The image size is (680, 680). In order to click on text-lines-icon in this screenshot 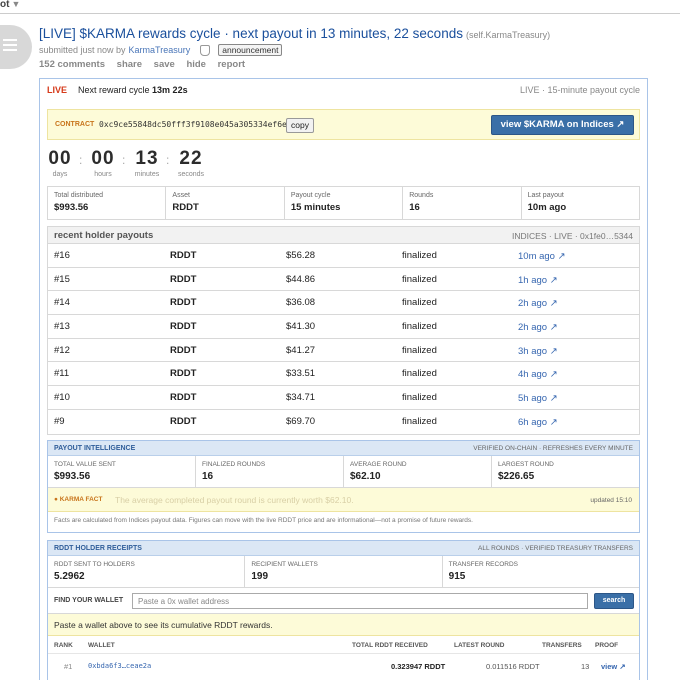, I will do `click(10, 46)`.